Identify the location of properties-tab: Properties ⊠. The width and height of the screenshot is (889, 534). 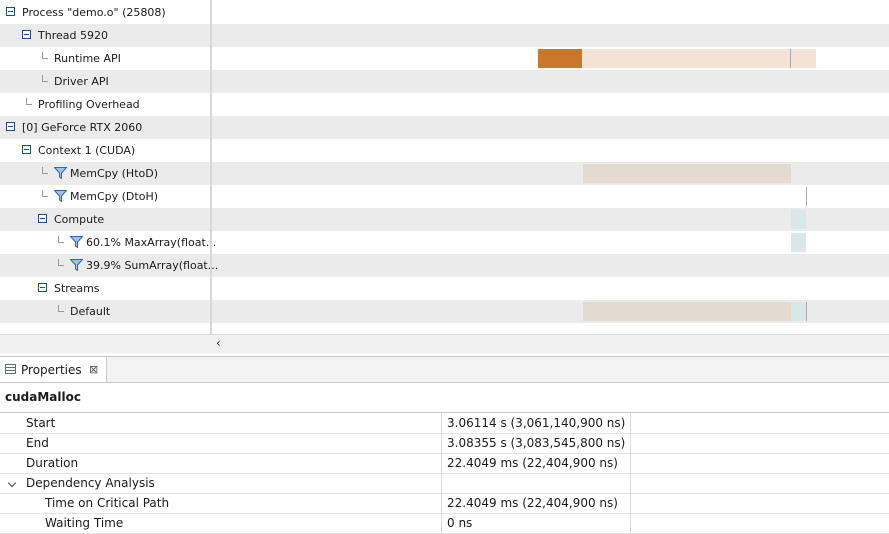
(53, 369).